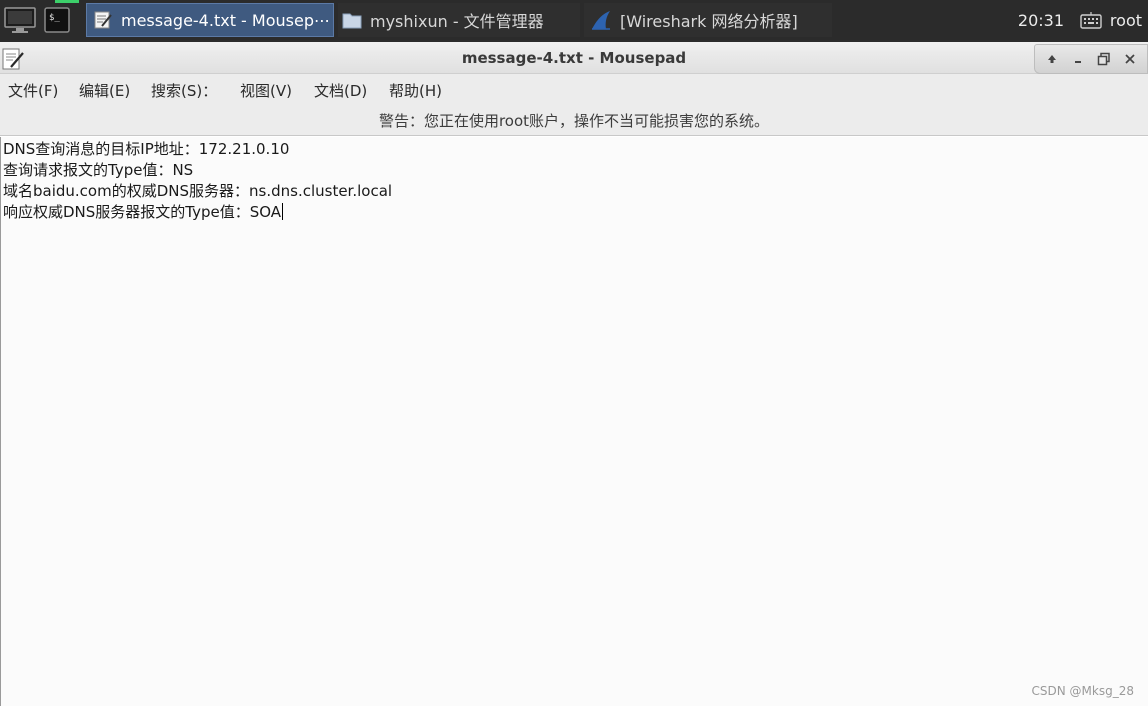  I want to click on task-file-manager: myshixun - 文件管理器, so click(459, 20).